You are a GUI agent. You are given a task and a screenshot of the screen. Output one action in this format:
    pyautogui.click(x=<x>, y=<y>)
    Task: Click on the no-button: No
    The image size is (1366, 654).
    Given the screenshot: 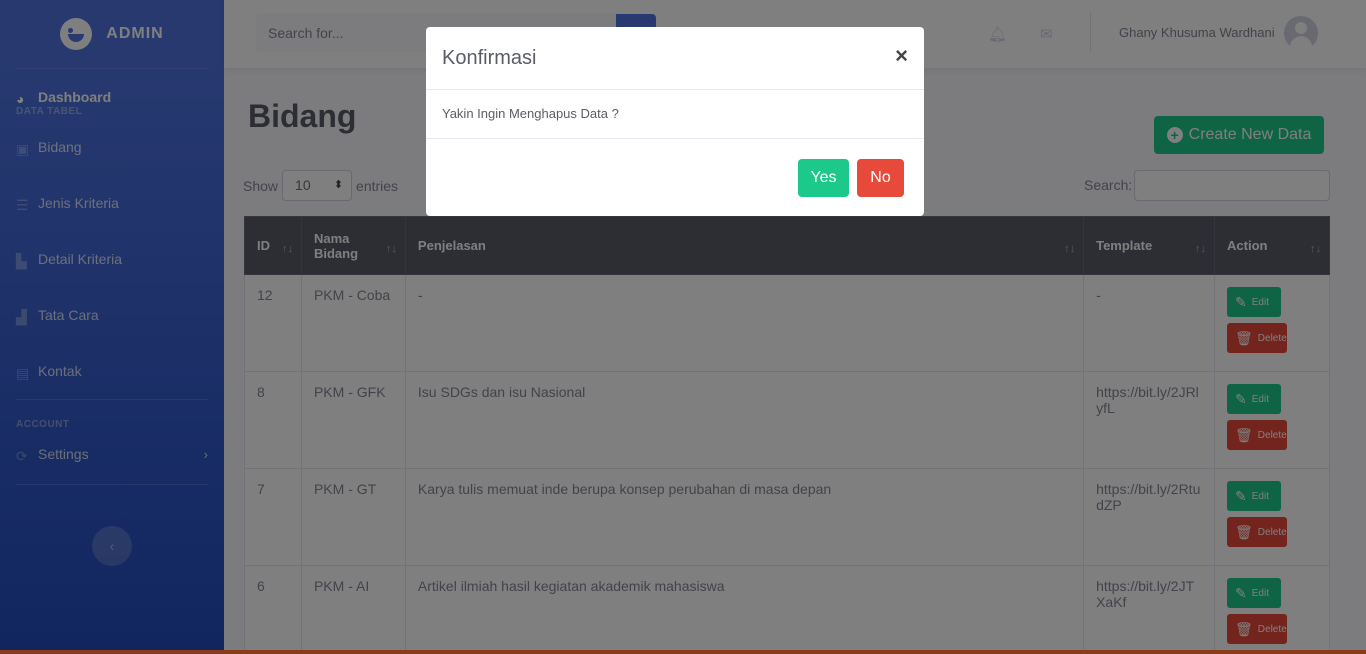 What is the action you would take?
    pyautogui.click(x=880, y=177)
    